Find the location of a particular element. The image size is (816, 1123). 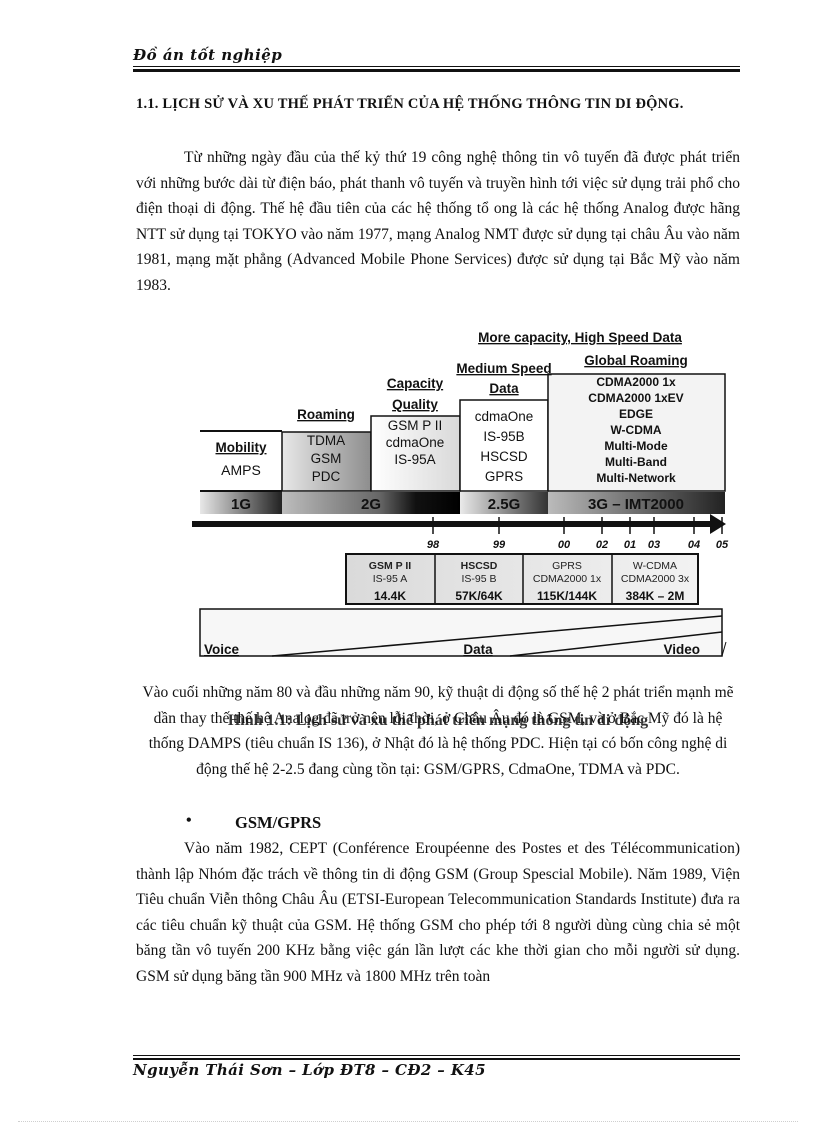

rate-tech: IS-95 A is located at coordinates (390, 579).